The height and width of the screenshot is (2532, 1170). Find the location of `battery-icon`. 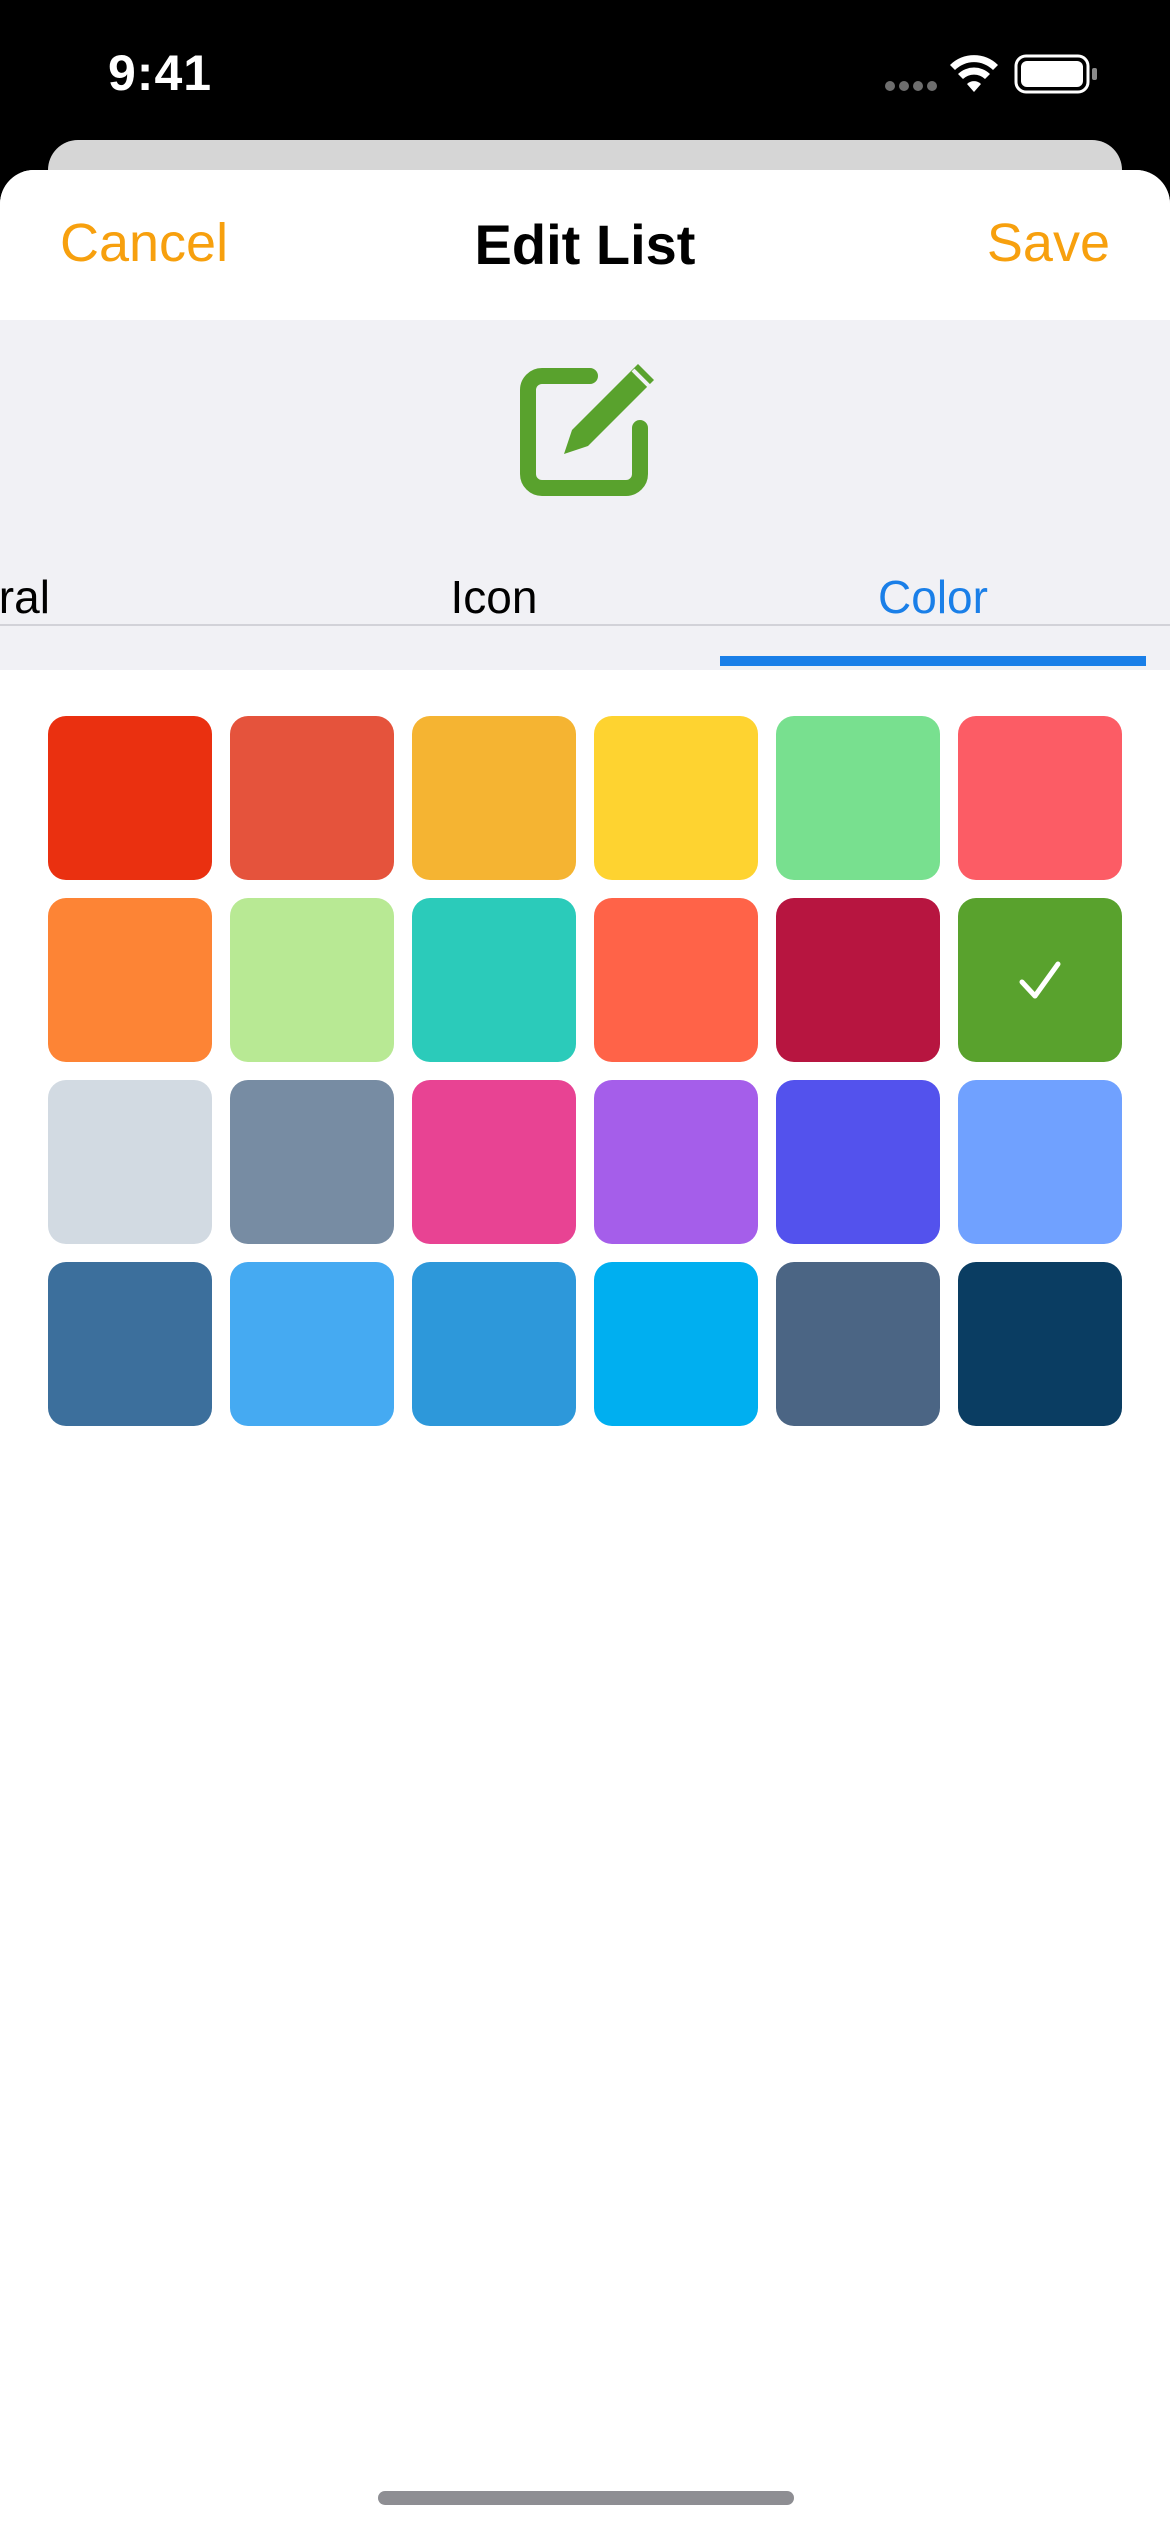

battery-icon is located at coordinates (1055, 74).